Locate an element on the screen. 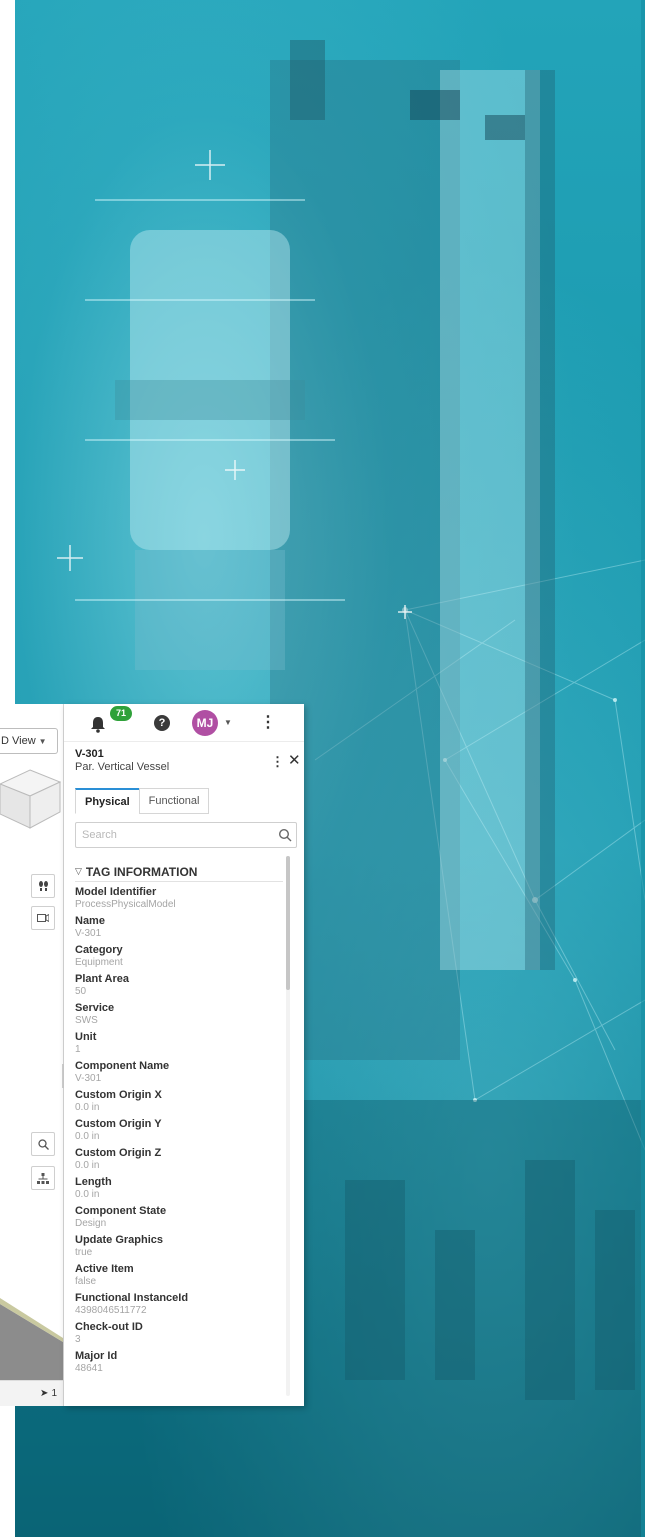 Image resolution: width=645 pixels, height=1537 pixels. property-value: true is located at coordinates (84, 1252).